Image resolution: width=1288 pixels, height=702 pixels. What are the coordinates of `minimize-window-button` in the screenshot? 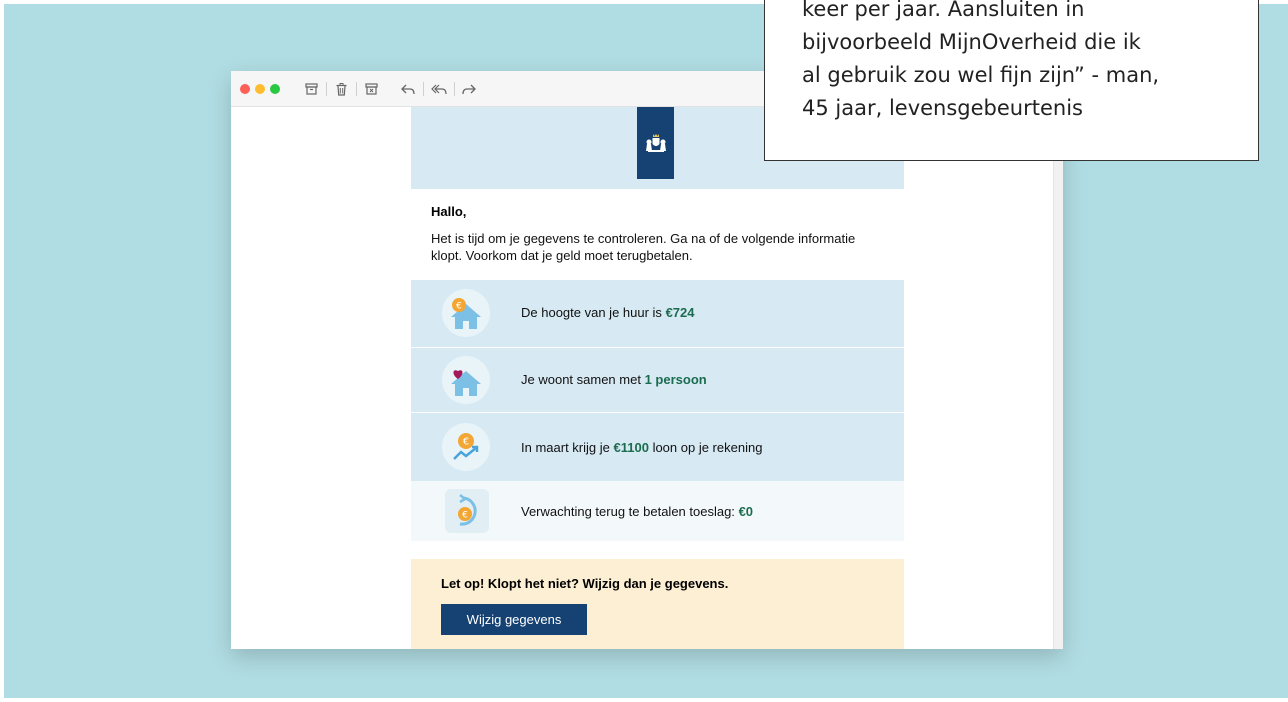 It's located at (260, 89).